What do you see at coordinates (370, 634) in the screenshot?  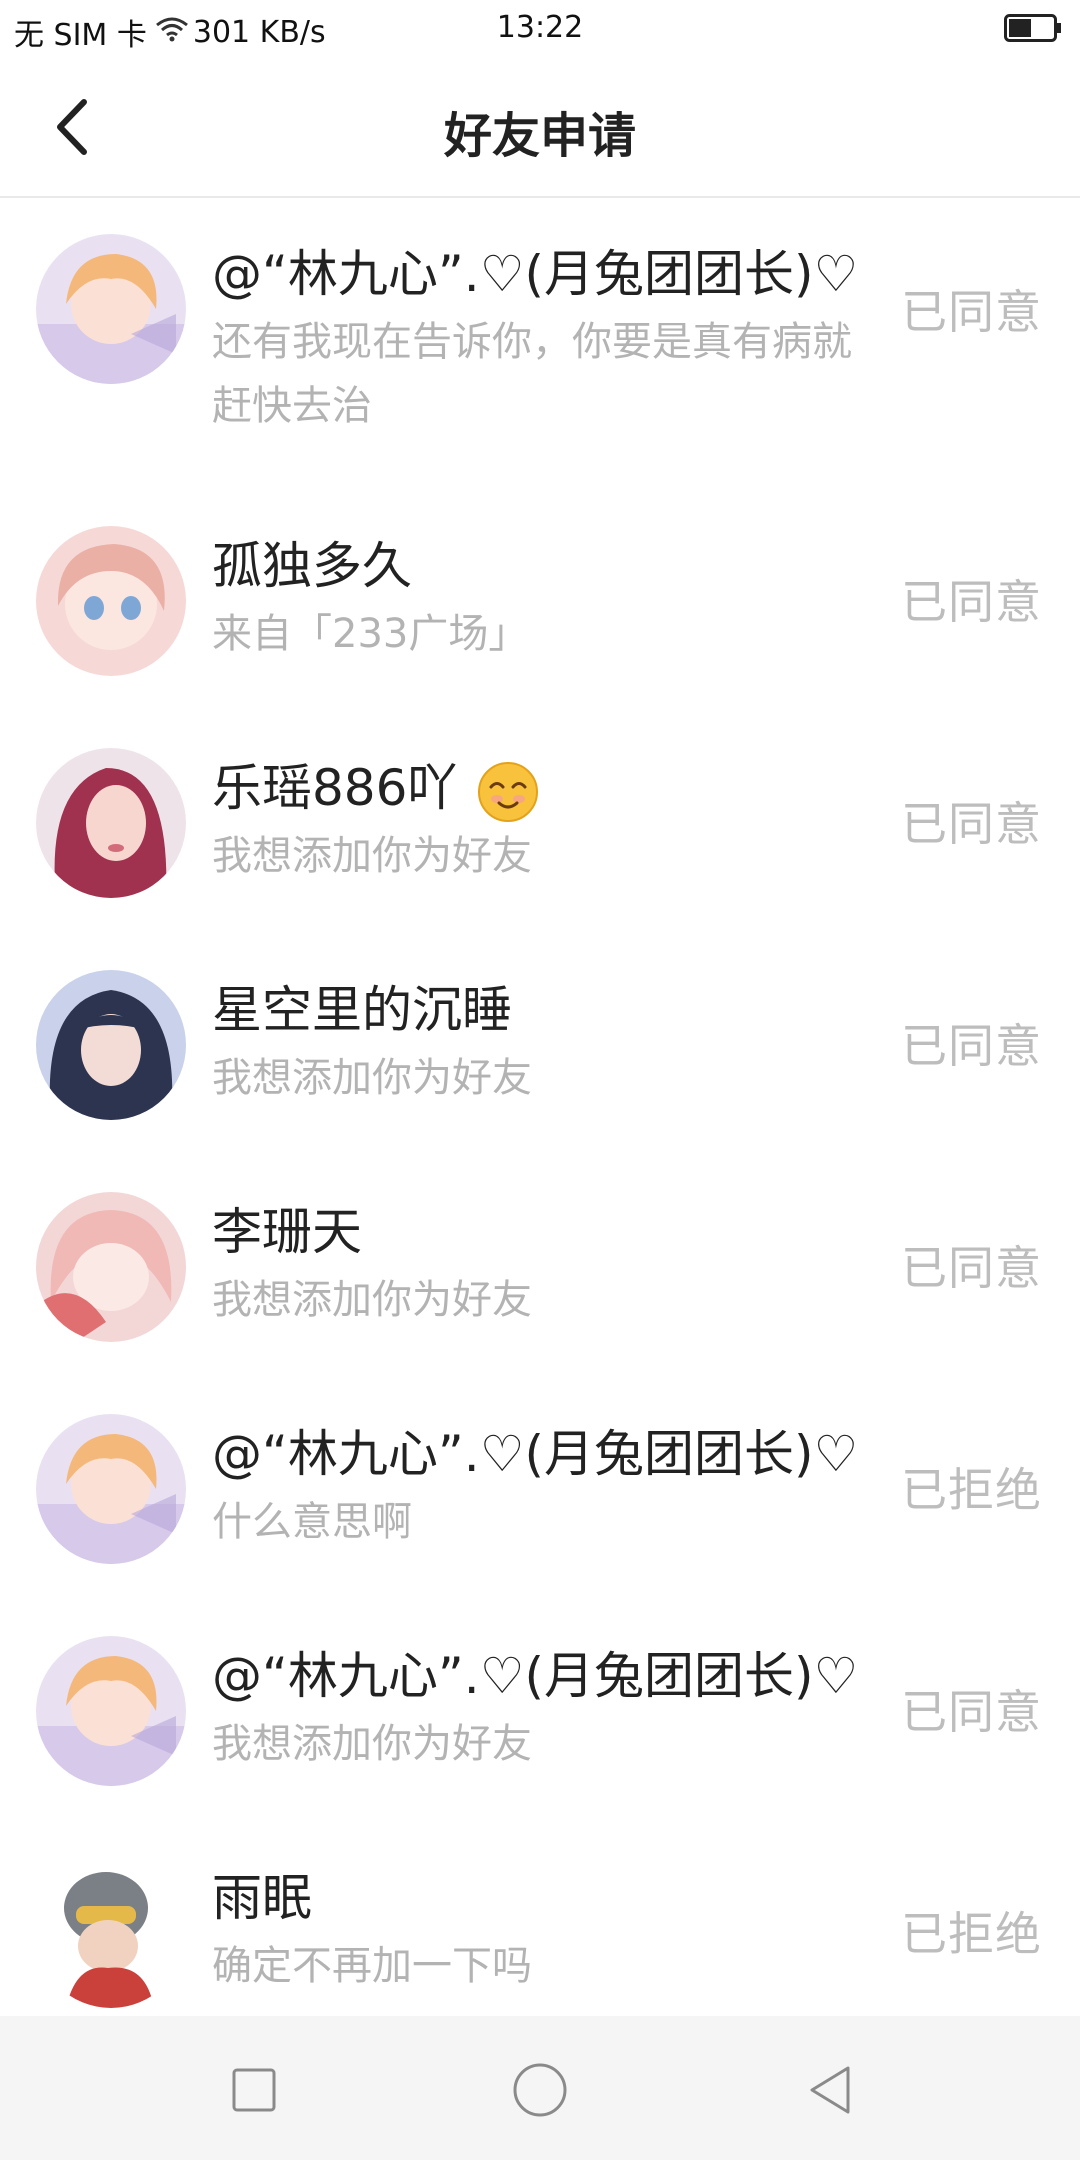 I see `request-message: 来自「233广场」` at bounding box center [370, 634].